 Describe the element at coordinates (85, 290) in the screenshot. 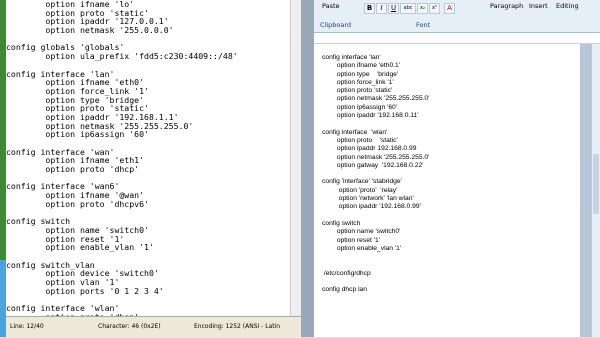

I see `editor-line: option ports '0 1 2 3 4'` at that location.